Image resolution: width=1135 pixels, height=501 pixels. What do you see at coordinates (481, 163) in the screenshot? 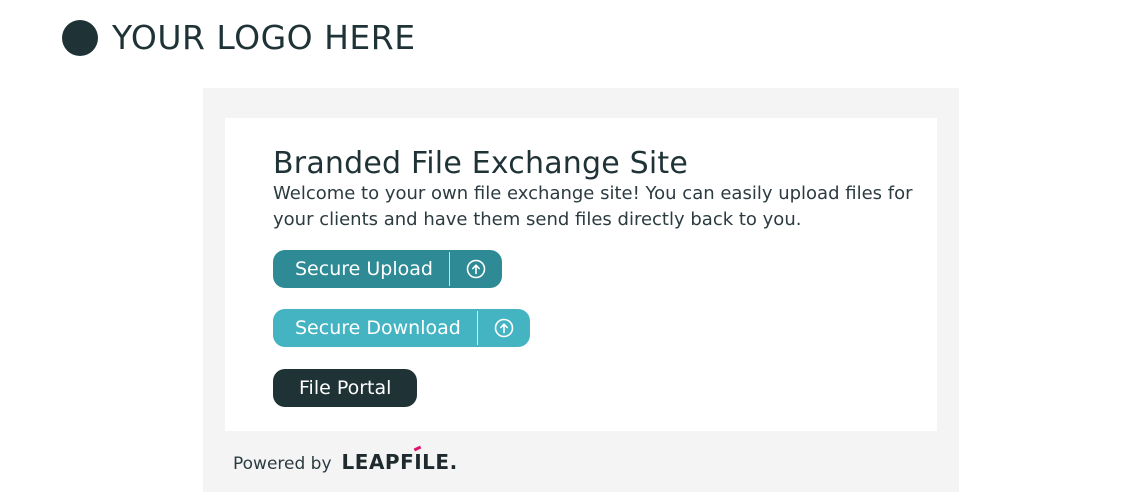
I see `page-title: Branded File Exchange Site` at bounding box center [481, 163].